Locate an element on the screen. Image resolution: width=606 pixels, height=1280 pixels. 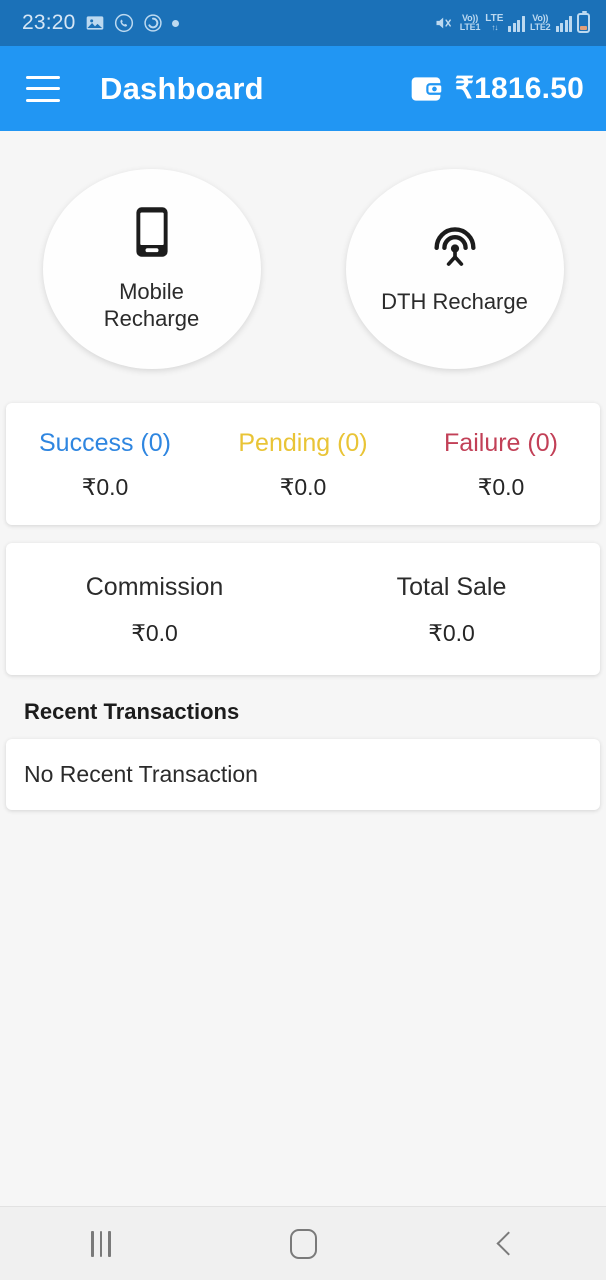
stat-success-value: ₹0.0 is located at coordinates (105, 487).